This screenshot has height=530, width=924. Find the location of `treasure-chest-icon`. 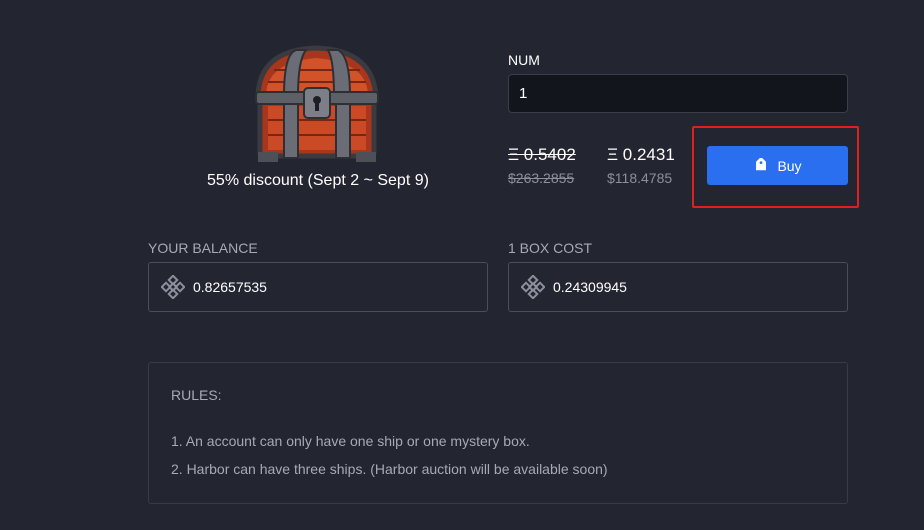

treasure-chest-icon is located at coordinates (317, 103).